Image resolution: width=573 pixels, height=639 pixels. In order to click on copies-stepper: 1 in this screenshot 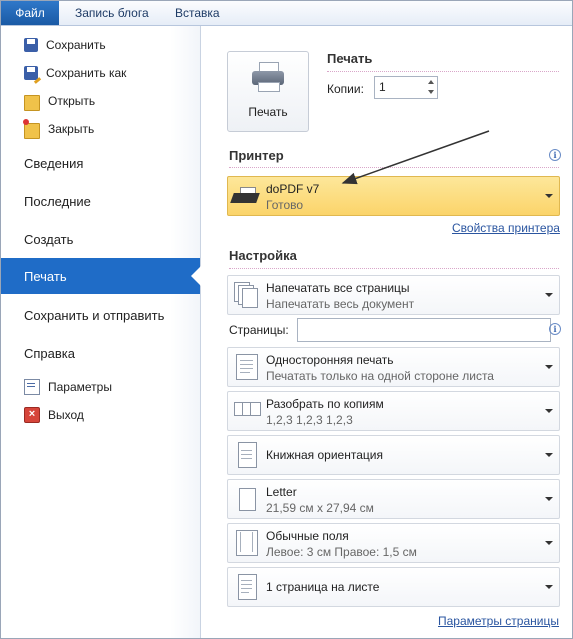, I will do `click(406, 87)`.